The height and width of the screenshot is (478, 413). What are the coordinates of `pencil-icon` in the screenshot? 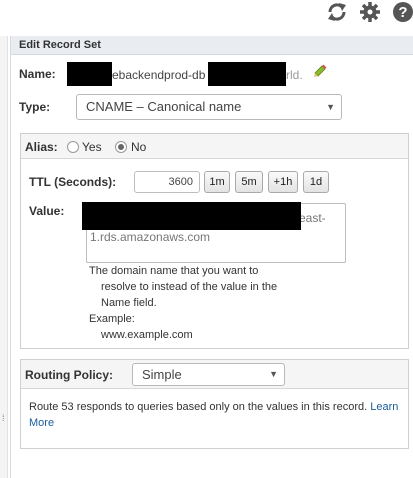 It's located at (320, 72).